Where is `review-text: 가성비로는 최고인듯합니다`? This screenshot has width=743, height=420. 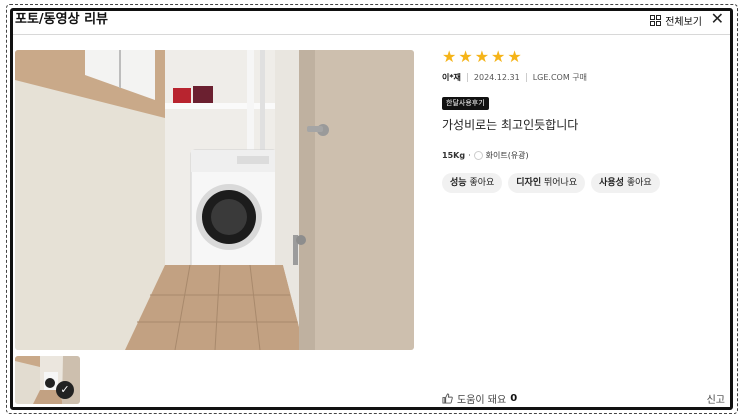 review-text: 가성비로는 최고인듯합니다 is located at coordinates (510, 125).